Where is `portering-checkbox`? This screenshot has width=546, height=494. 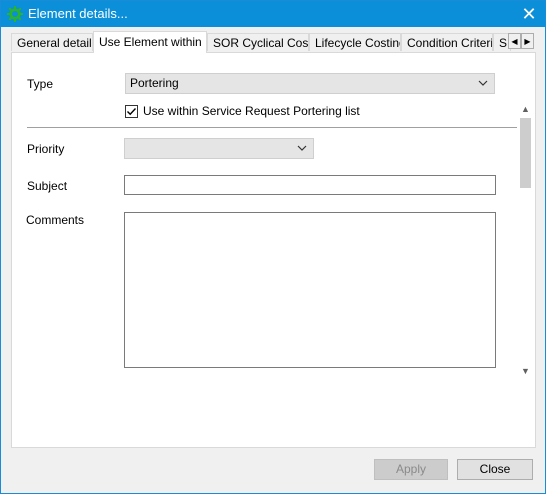 portering-checkbox is located at coordinates (131, 111).